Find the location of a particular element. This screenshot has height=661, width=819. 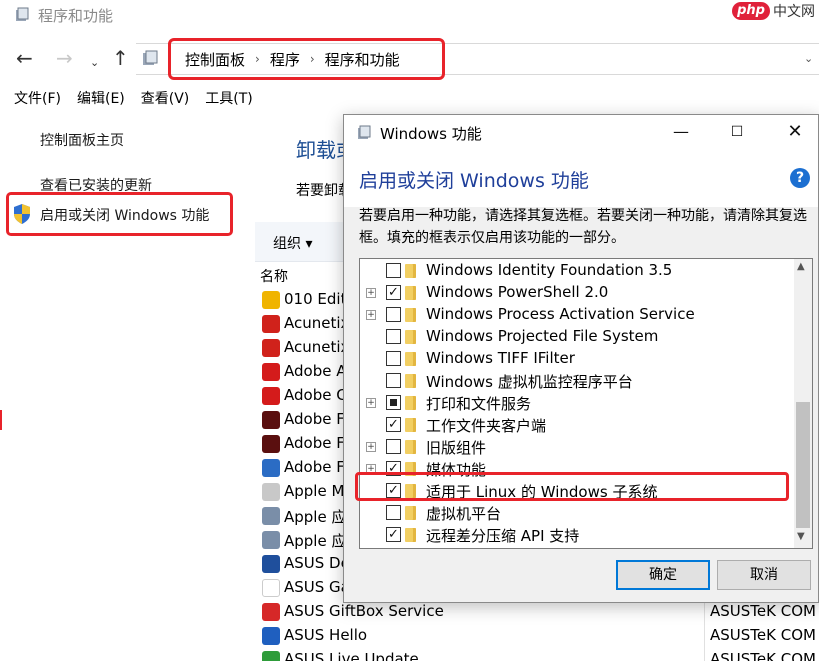

highlight-box is located at coordinates (572, 486).